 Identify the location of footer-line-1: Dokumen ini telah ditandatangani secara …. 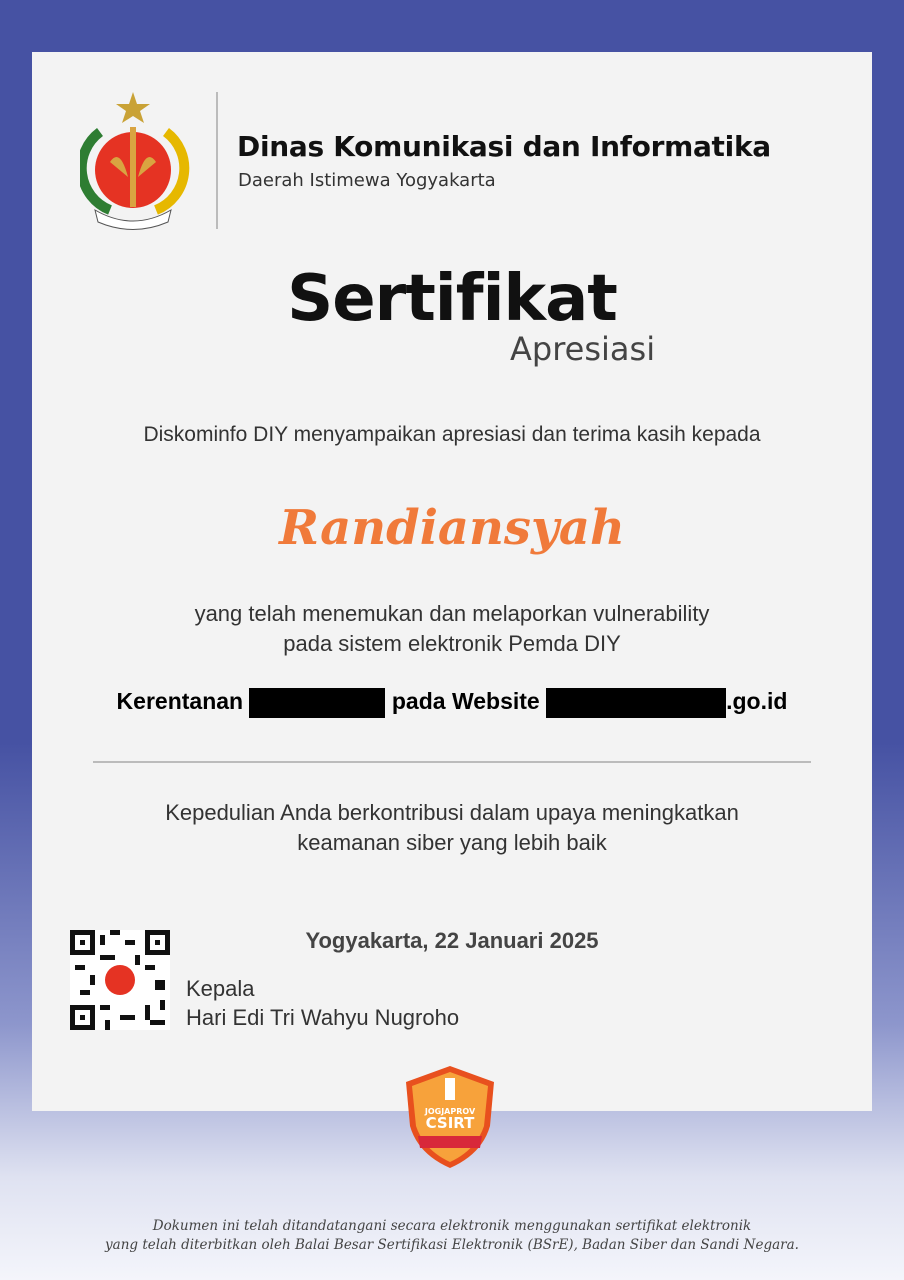
(452, 1226).